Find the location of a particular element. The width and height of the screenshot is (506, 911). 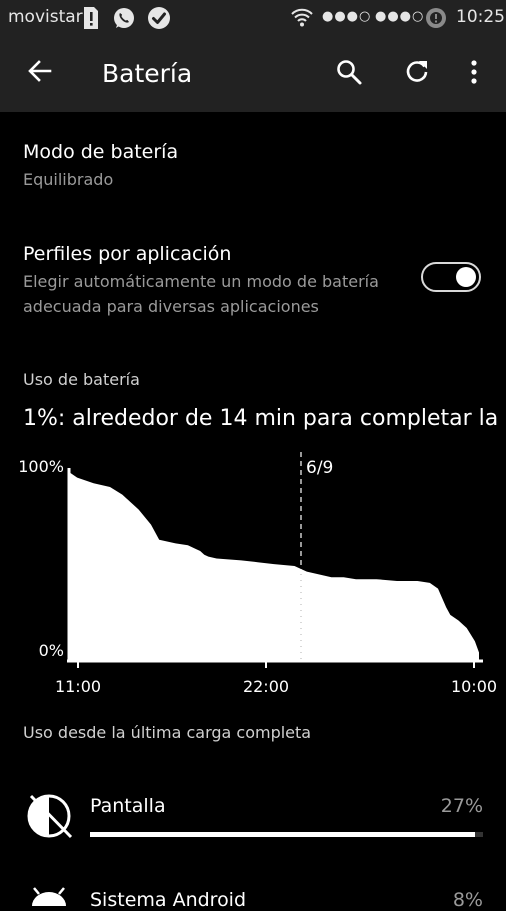

usage-item-percent-partial: 8% is located at coordinates (467, 900).